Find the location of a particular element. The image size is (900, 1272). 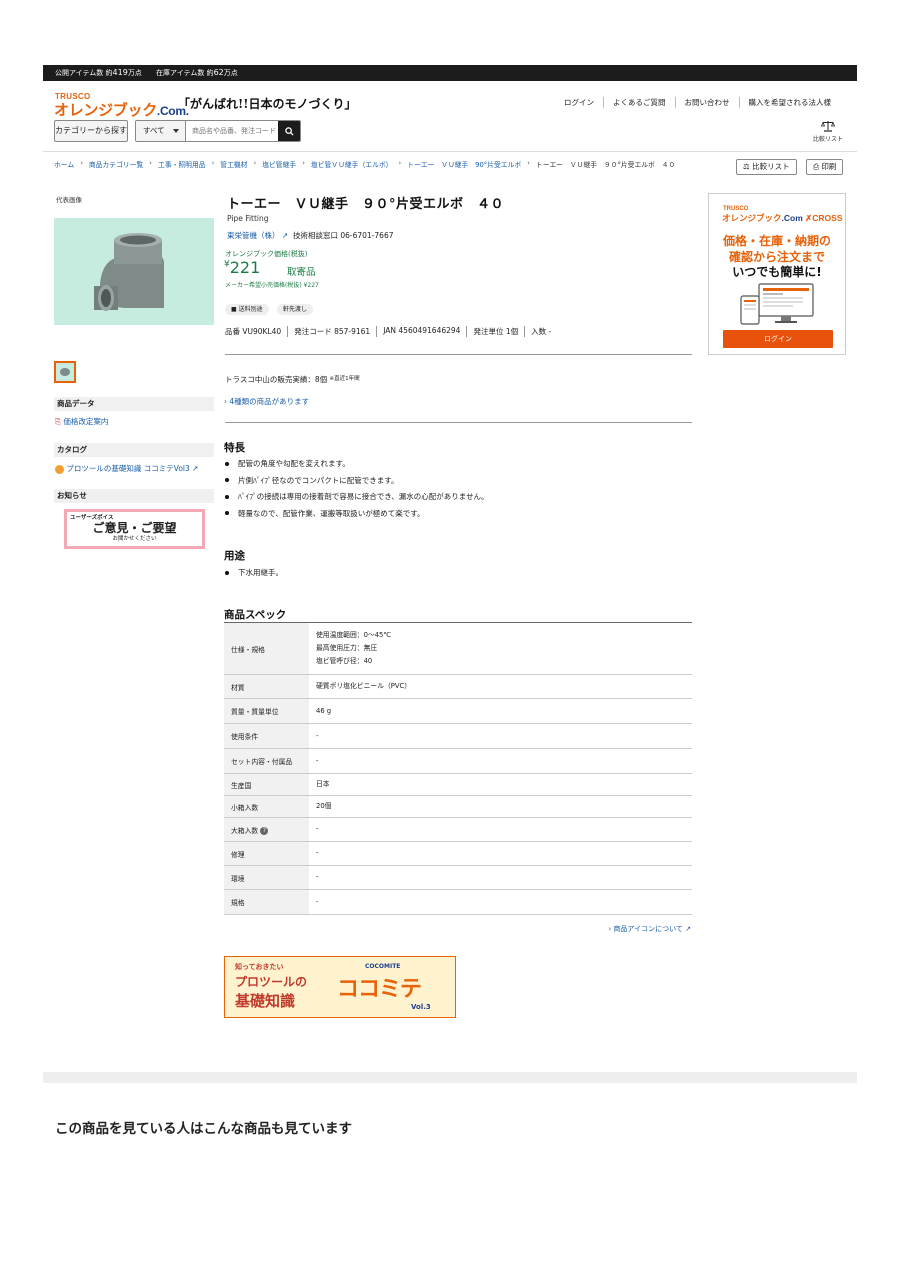

breadcrumb-pipe-equipment: 管工機材 is located at coordinates (233, 164).